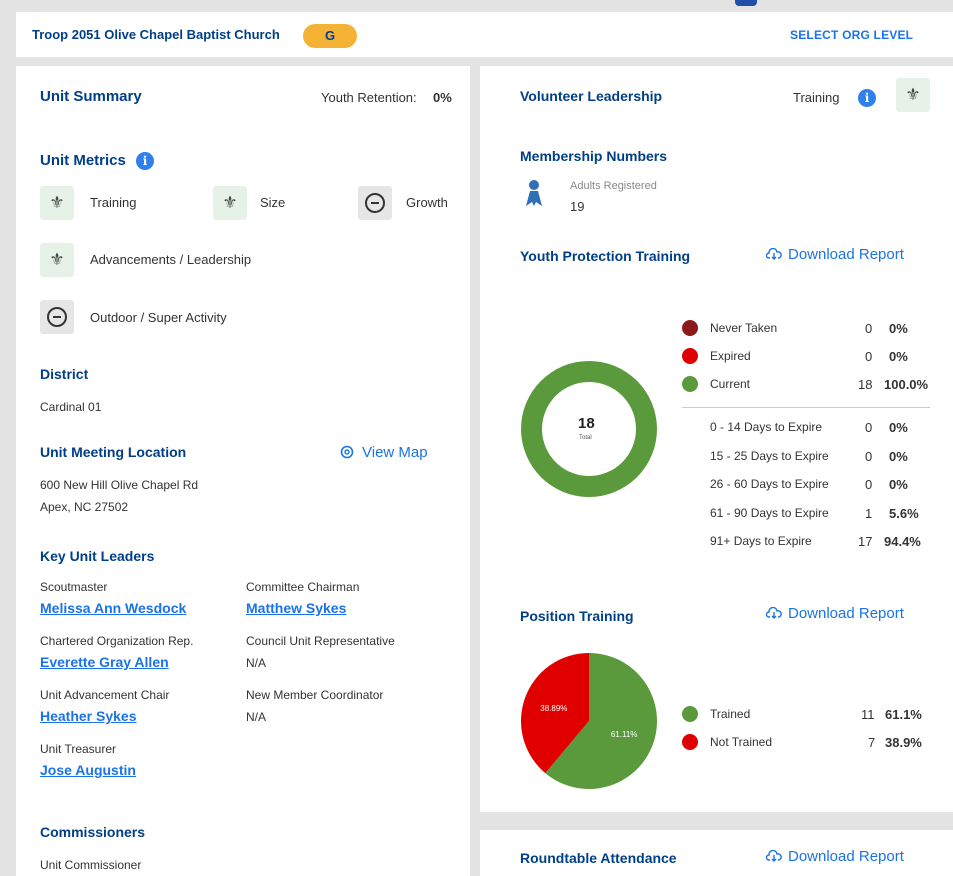 This screenshot has height=876, width=953. I want to click on position-download-report-link: Download Report, so click(834, 613).